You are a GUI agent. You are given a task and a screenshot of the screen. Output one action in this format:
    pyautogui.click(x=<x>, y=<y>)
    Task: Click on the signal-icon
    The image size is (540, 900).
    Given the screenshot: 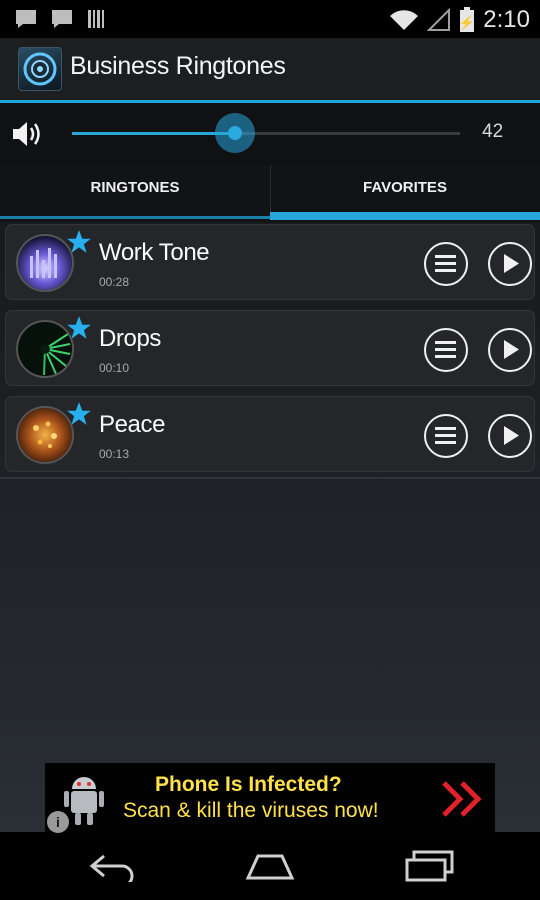 What is the action you would take?
    pyautogui.click(x=439, y=19)
    